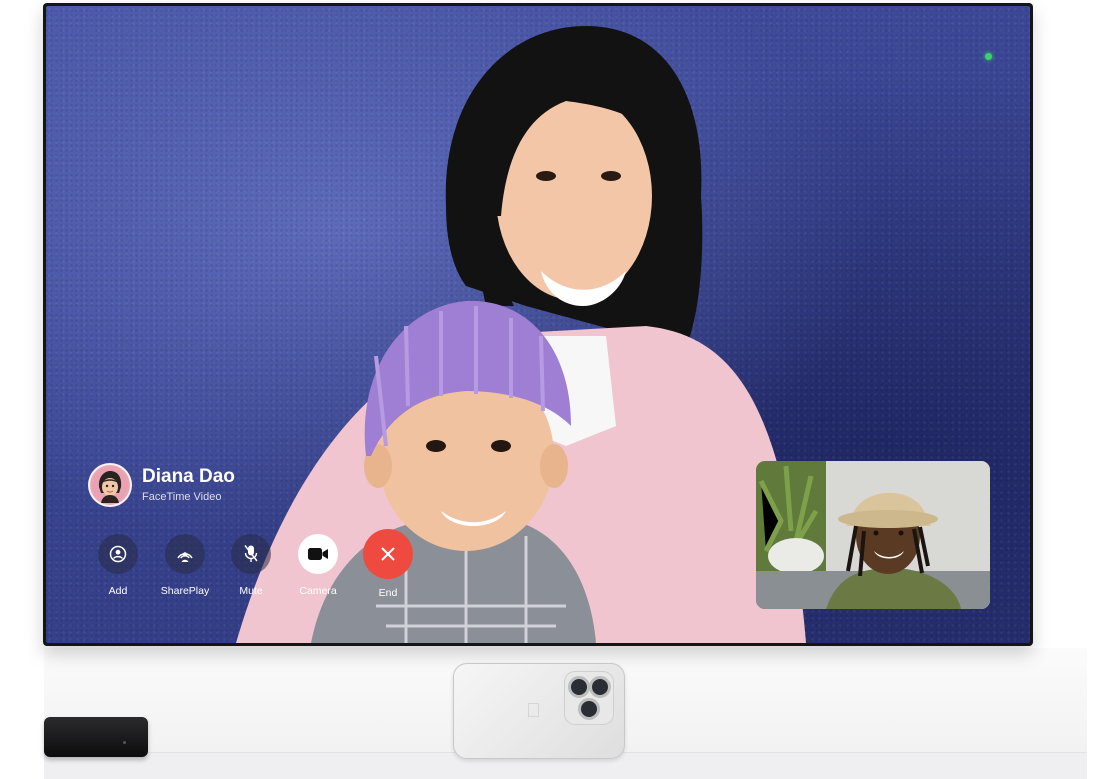 This screenshot has height=779, width=1100. I want to click on add-button-circle, so click(118, 554).